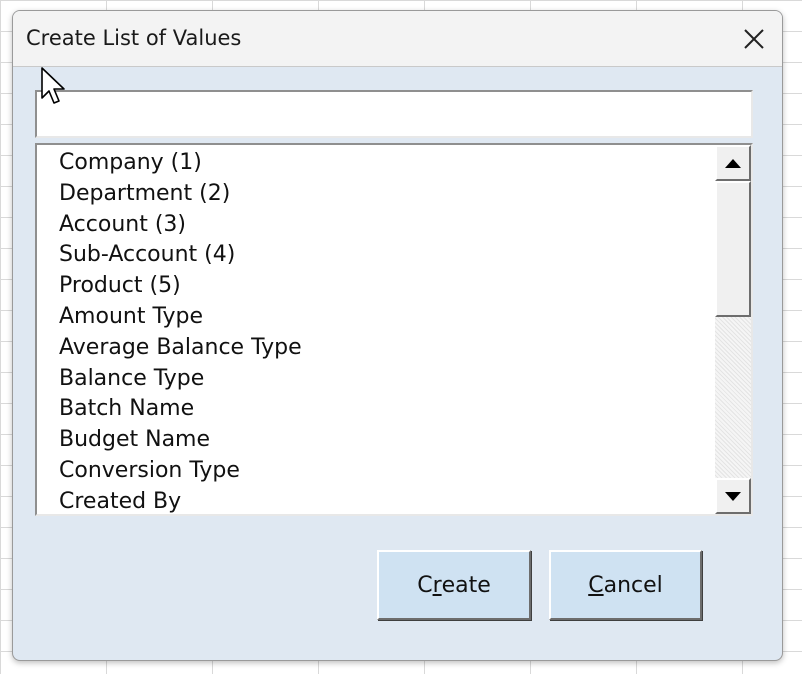  Describe the element at coordinates (733, 249) in the screenshot. I see `scroll-thumb` at that location.